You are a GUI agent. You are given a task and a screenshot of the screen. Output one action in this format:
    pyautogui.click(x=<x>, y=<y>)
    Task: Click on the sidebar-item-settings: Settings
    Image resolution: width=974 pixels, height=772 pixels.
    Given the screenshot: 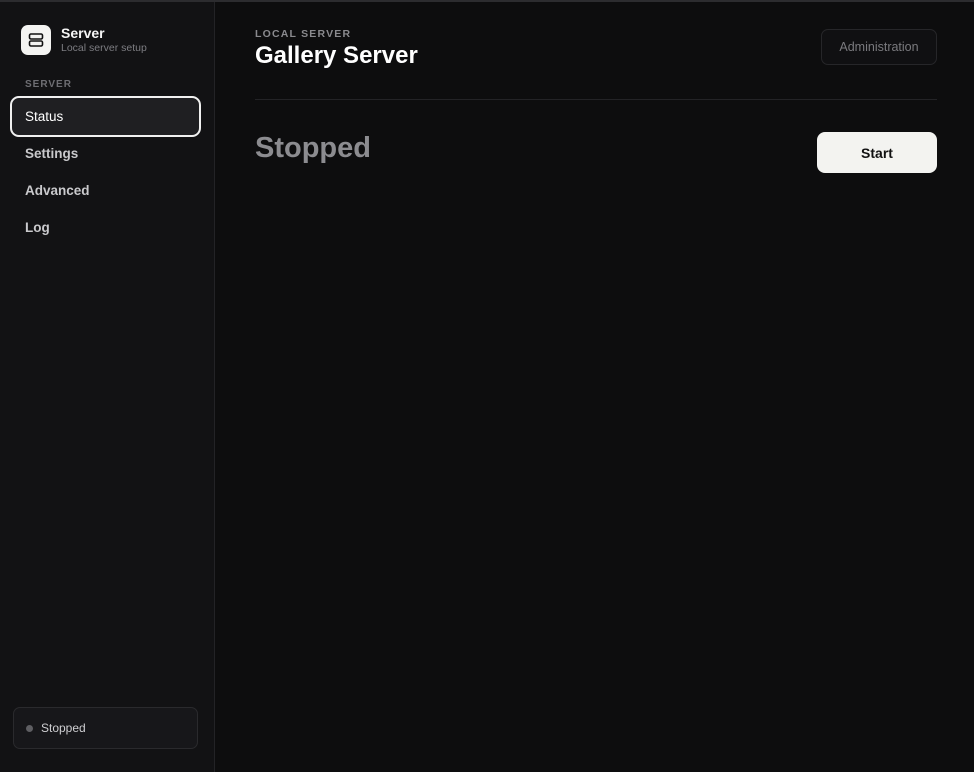 What is the action you would take?
    pyautogui.click(x=105, y=153)
    